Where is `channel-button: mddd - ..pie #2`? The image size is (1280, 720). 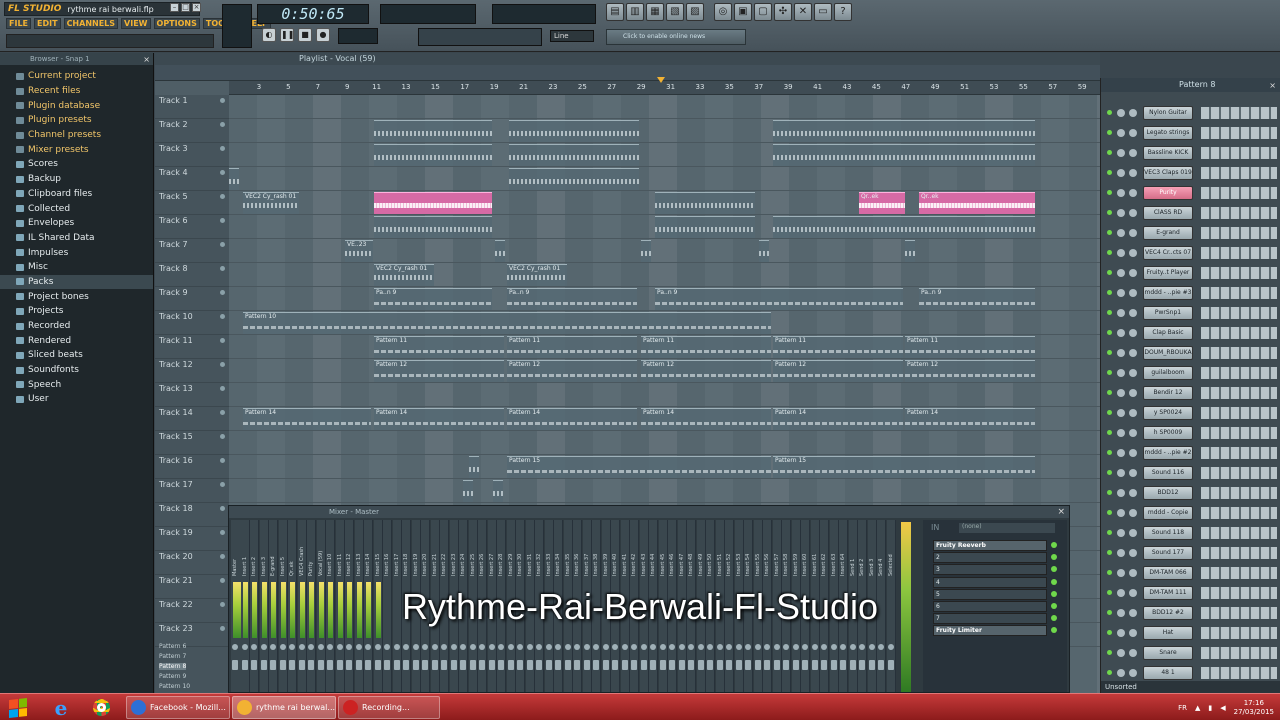 channel-button: mddd - ..pie #2 is located at coordinates (1168, 453).